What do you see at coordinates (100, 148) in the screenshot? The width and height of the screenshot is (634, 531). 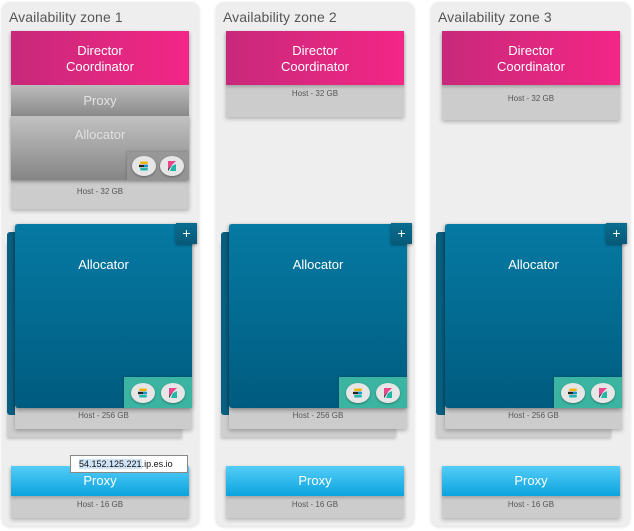 I see `allocator-node-inactive: Allocator` at bounding box center [100, 148].